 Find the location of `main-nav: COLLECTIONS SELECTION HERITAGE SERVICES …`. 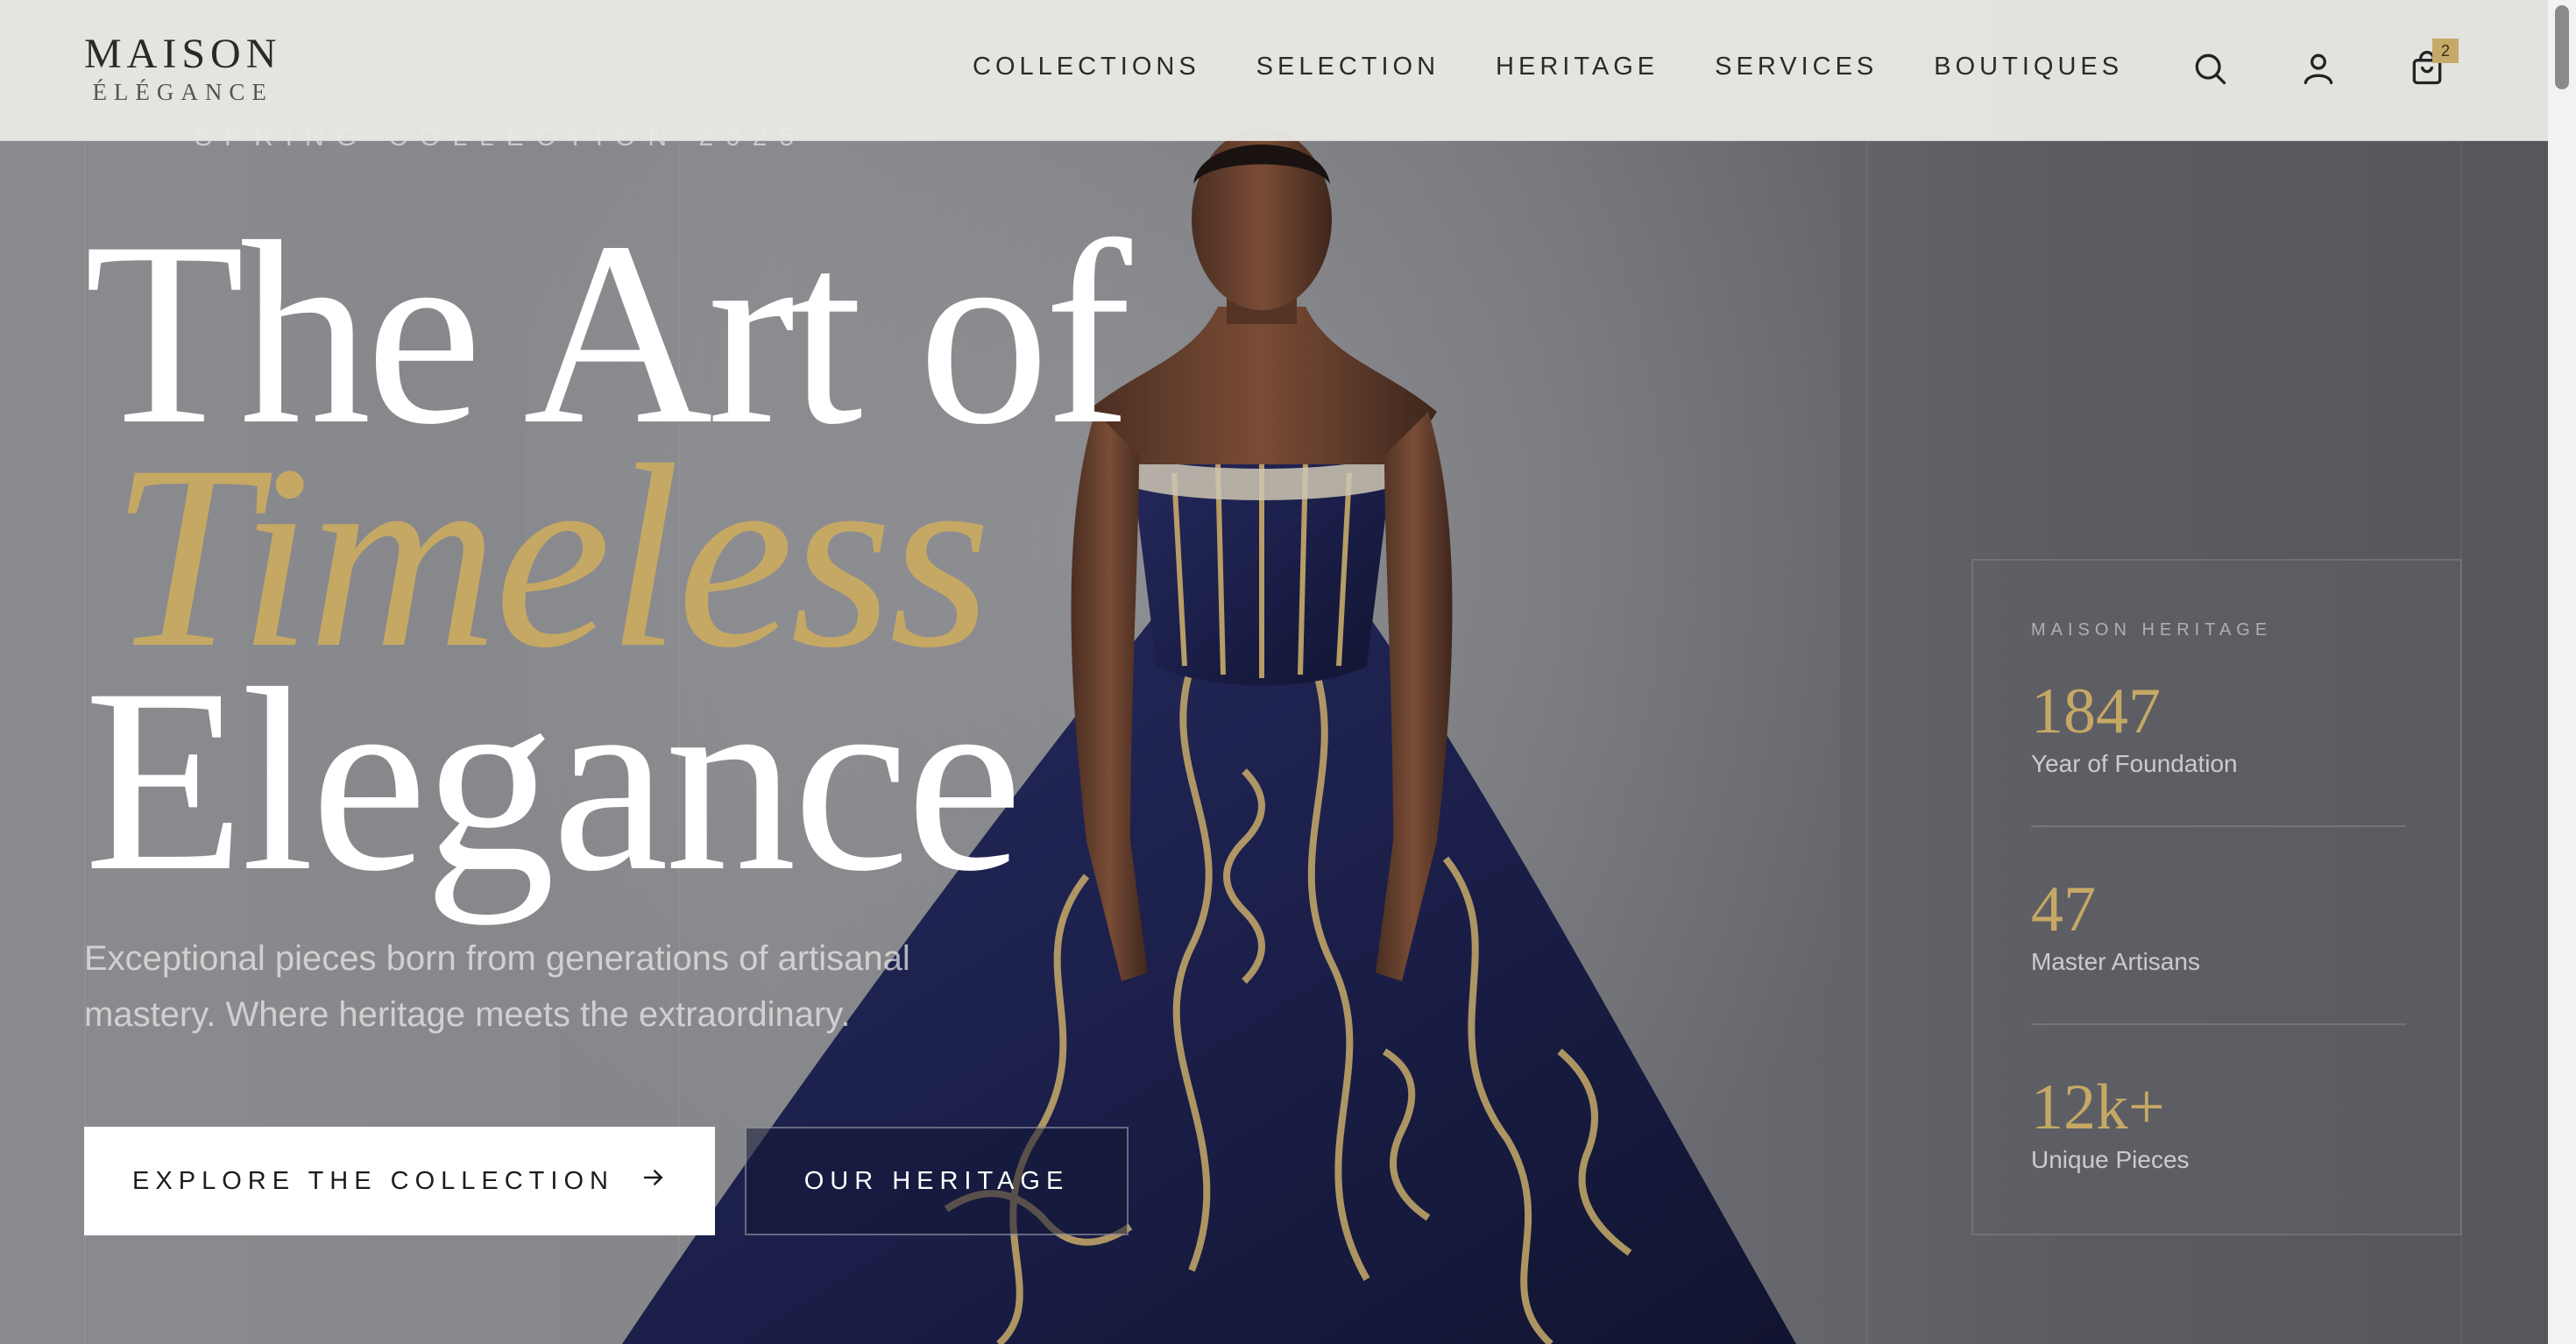

main-nav: COLLECTIONS SELECTION HERITAGE SERVICES … is located at coordinates (1548, 67).